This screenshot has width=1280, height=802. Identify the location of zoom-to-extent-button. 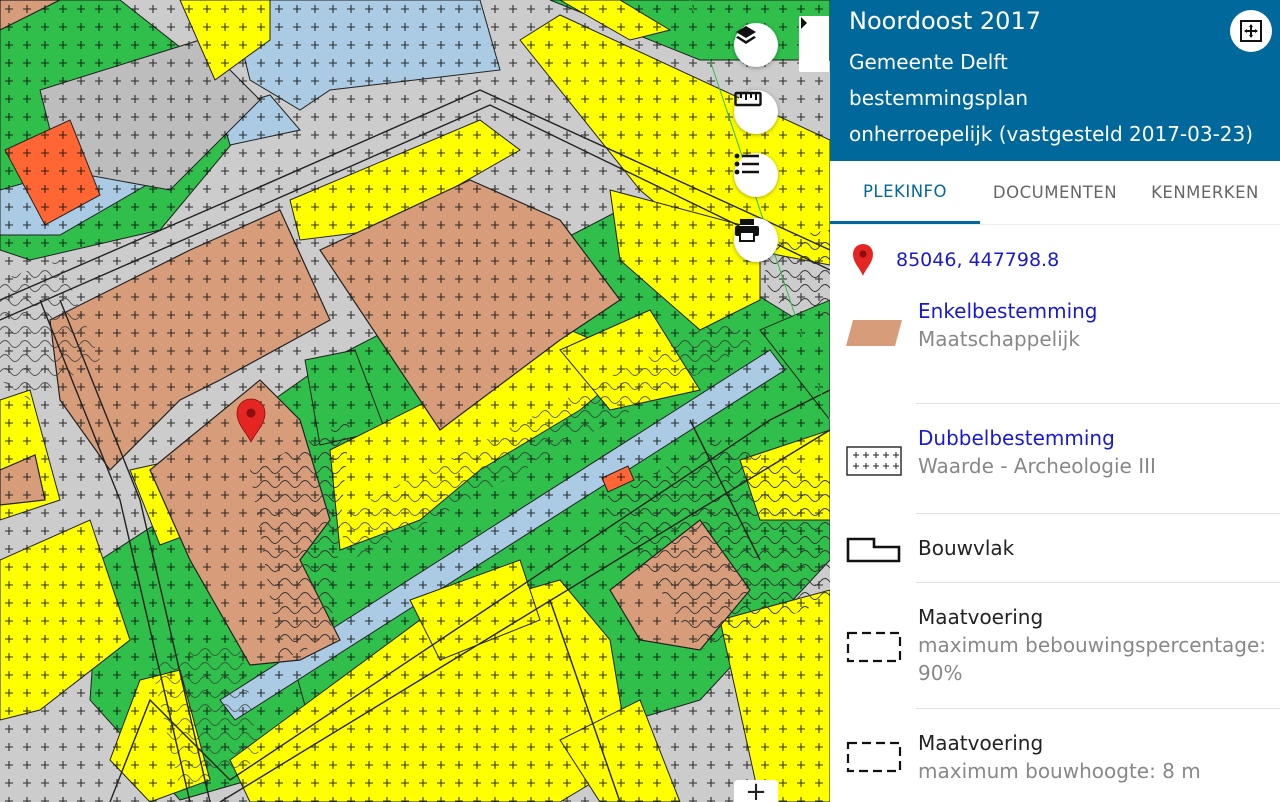
(1251, 31).